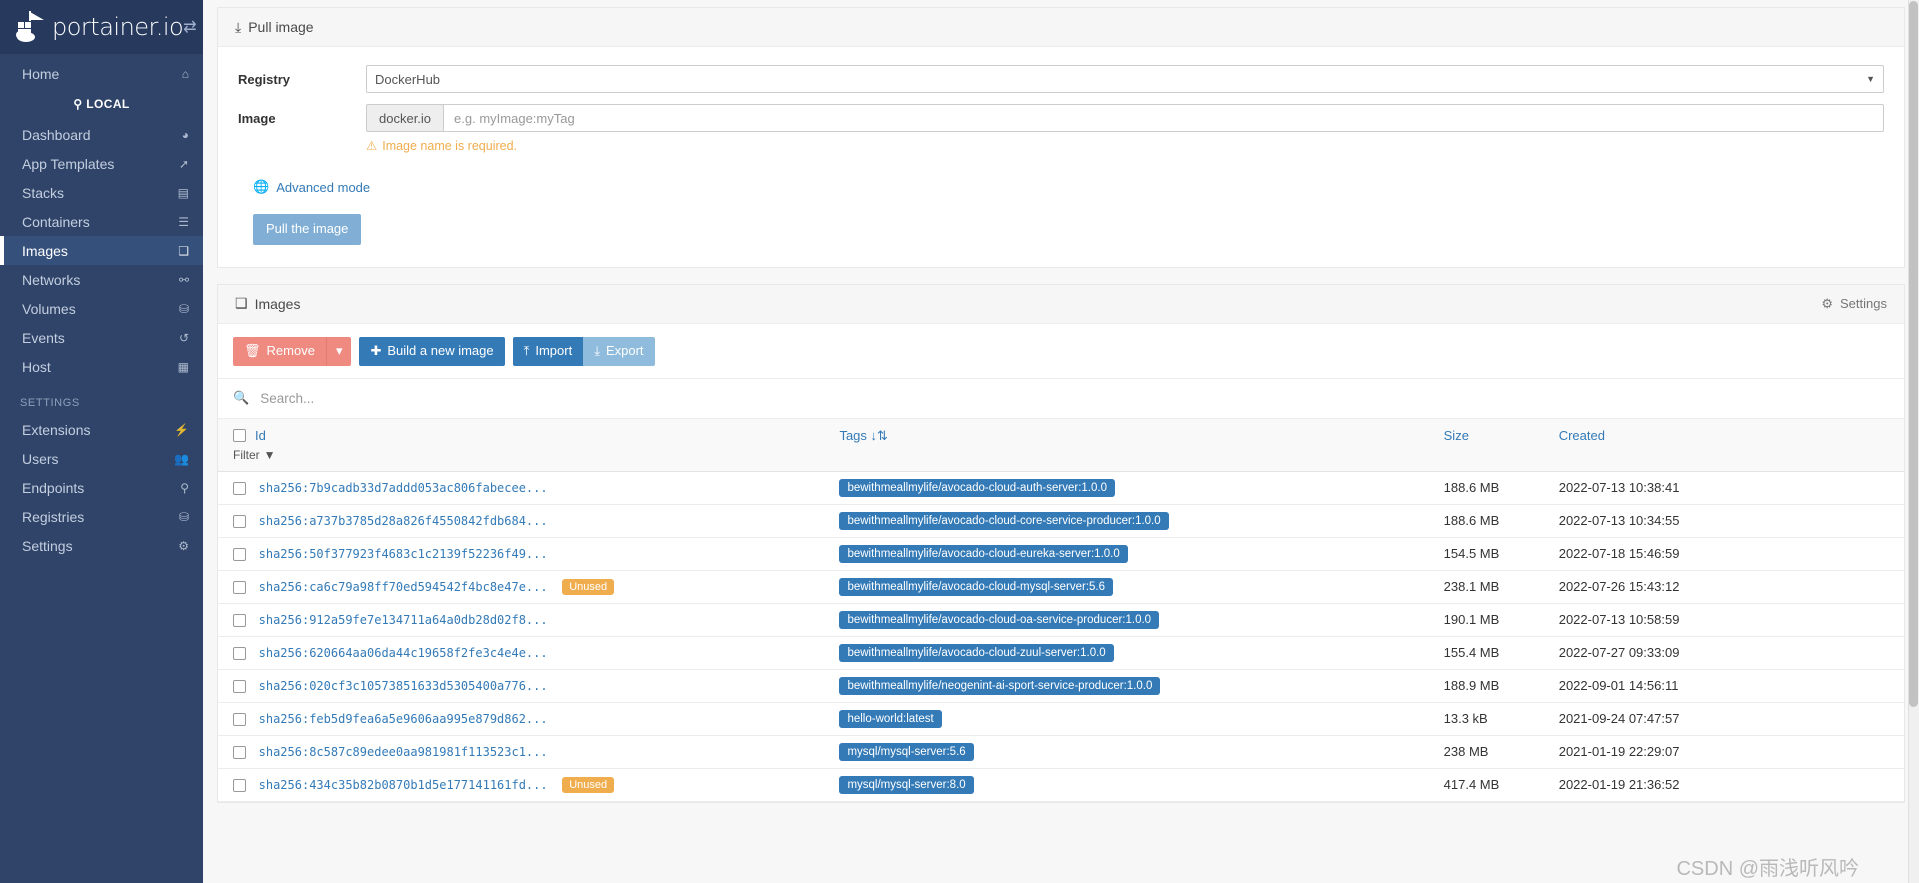 Image resolution: width=1919 pixels, height=883 pixels. I want to click on remove-dropdown-button: ▾, so click(338, 351).